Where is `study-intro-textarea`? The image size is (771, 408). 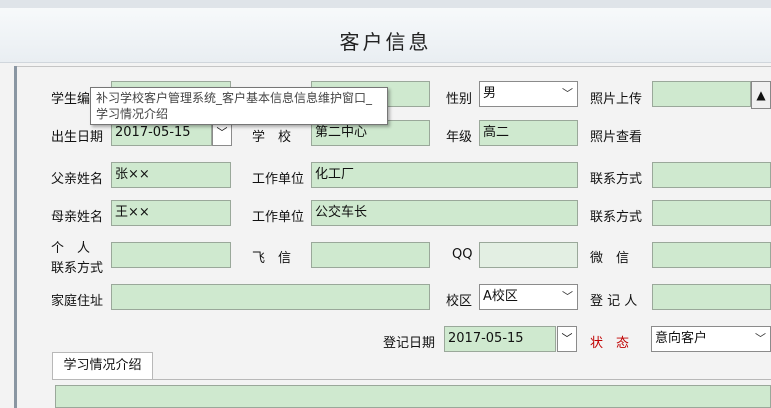 study-intro-textarea is located at coordinates (413, 396).